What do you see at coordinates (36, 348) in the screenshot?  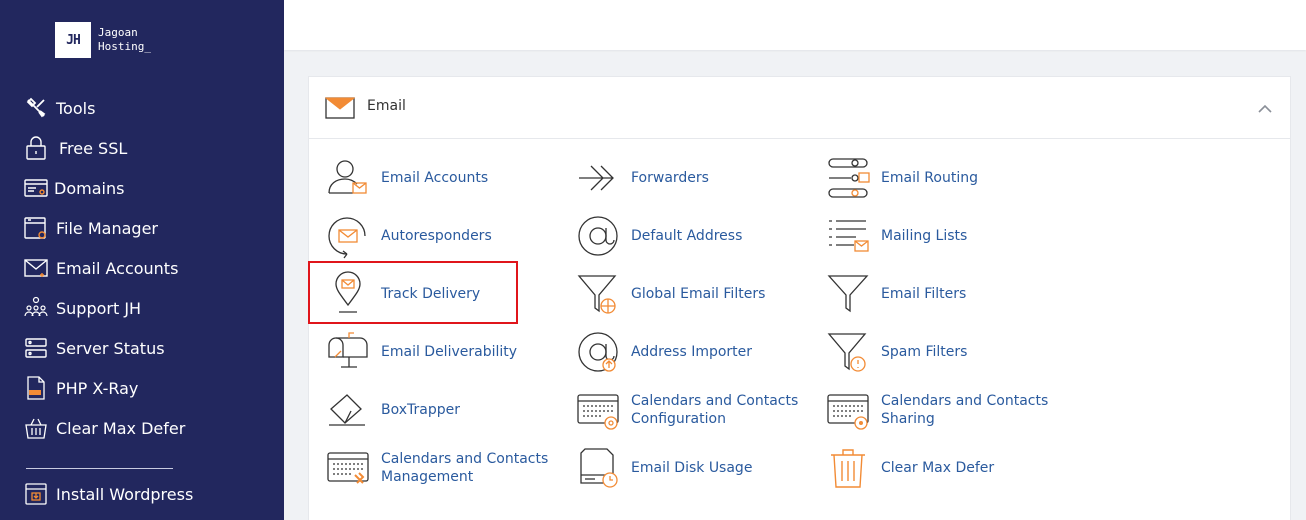 I see `server-icon` at bounding box center [36, 348].